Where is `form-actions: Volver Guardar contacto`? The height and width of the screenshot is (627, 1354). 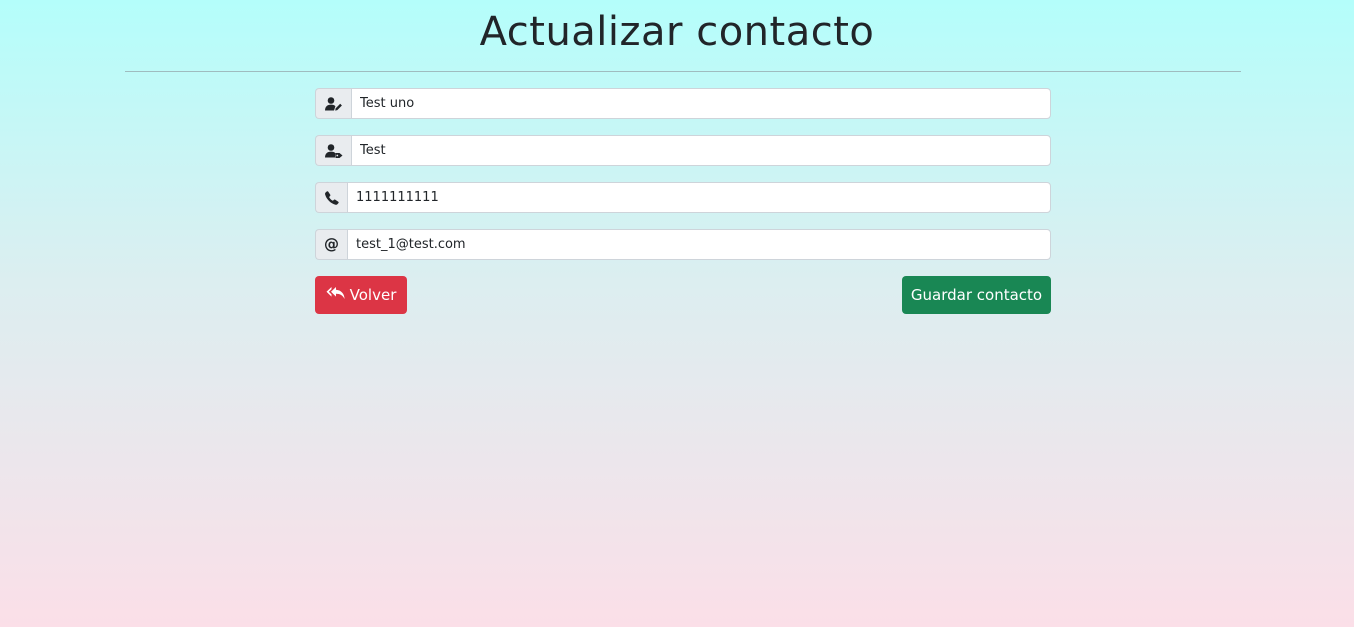
form-actions: Volver Guardar contacto is located at coordinates (683, 295).